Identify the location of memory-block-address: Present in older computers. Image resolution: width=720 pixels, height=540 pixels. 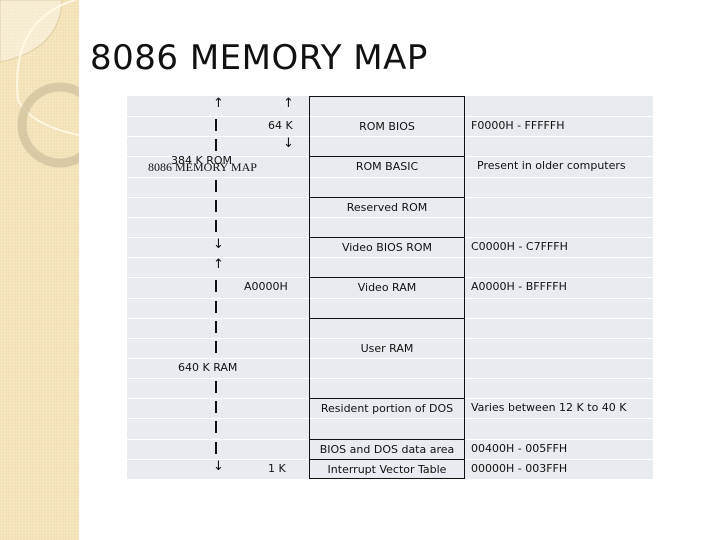
(551, 165).